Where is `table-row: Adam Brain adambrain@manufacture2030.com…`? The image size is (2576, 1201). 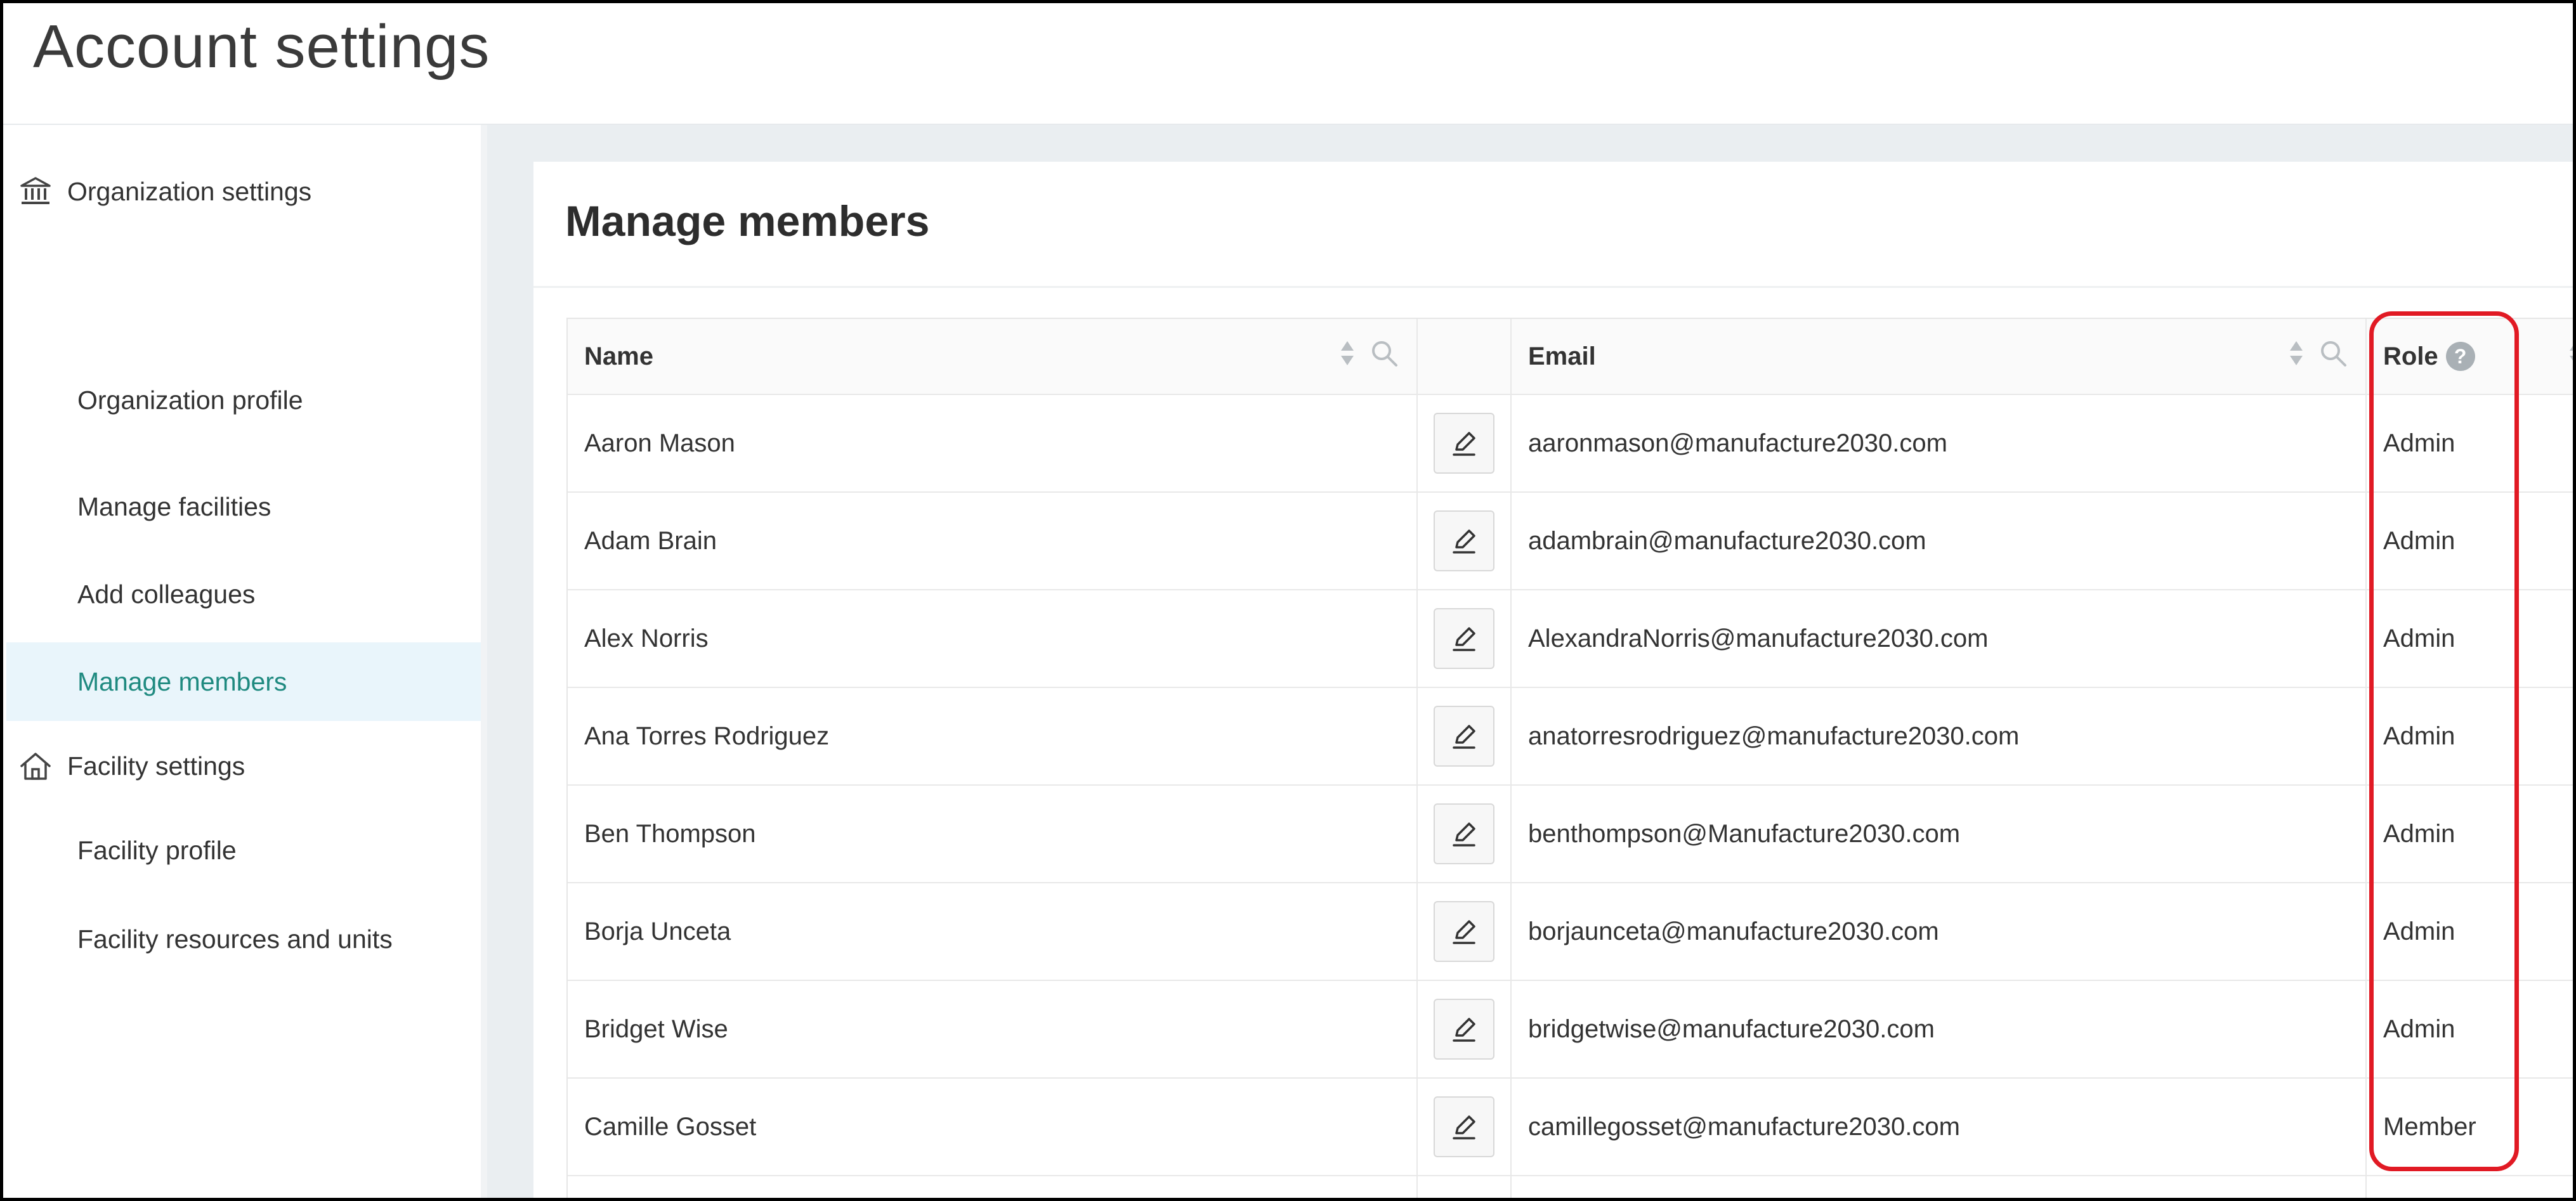
table-row: Adam Brain adambrain@manufacture2030.com… is located at coordinates (1571, 541).